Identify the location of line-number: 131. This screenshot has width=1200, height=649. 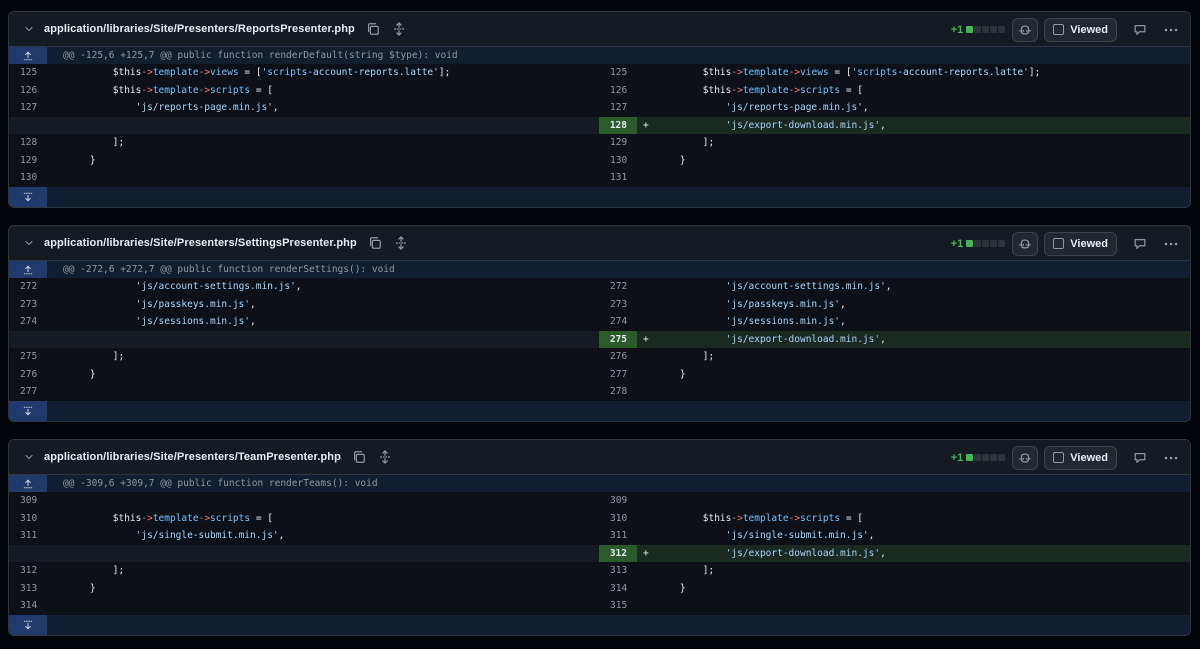
(618, 178).